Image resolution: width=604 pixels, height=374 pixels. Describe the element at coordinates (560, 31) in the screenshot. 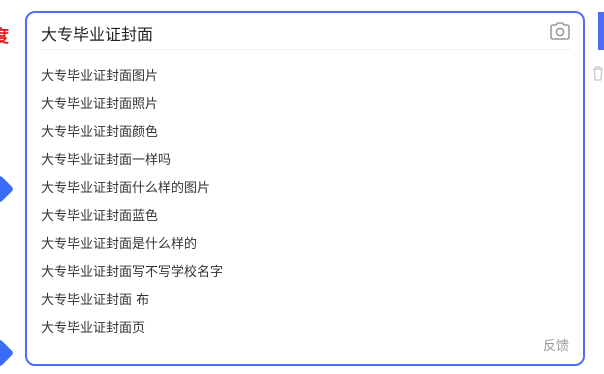

I see `camera-icon` at that location.